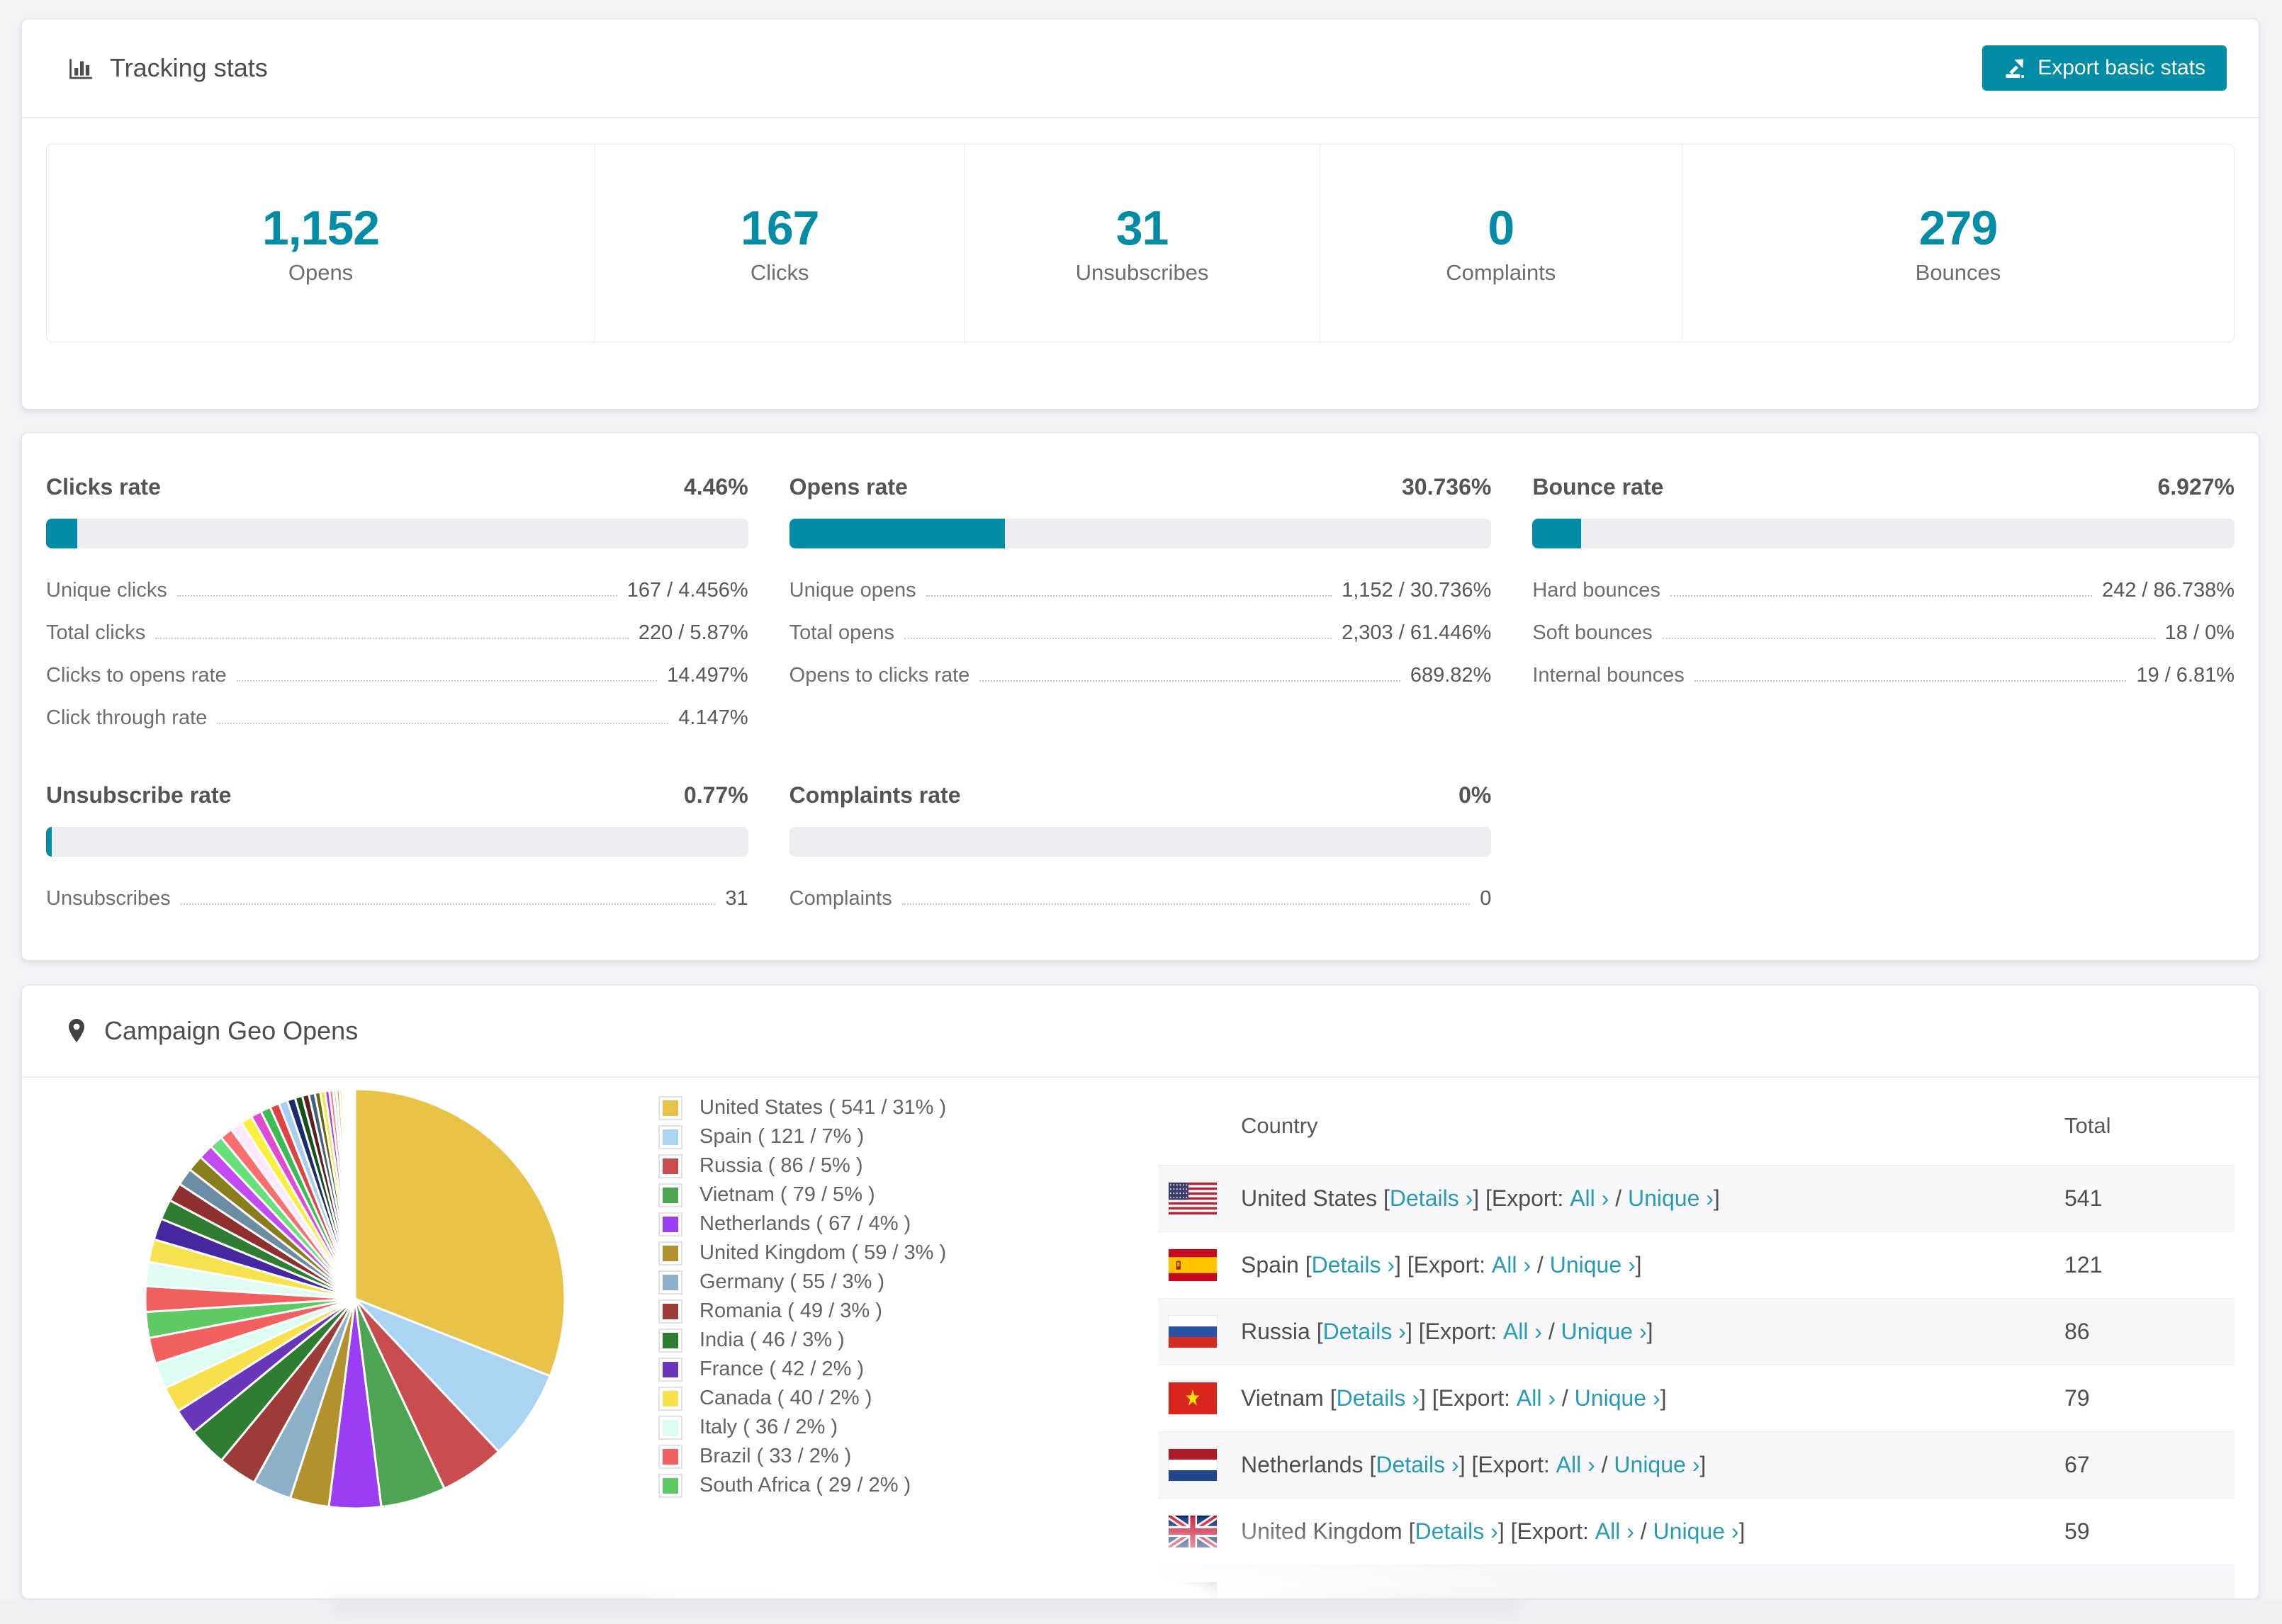 The image size is (2282, 1624). Describe the element at coordinates (781, 1166) in the screenshot. I see `legend-label: Russia ( 86 / 5% )` at that location.